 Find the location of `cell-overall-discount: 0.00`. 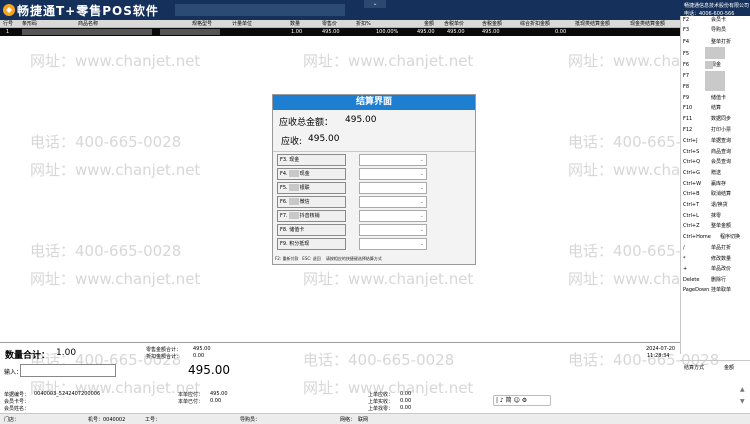

cell-overall-discount: 0.00 is located at coordinates (561, 32).